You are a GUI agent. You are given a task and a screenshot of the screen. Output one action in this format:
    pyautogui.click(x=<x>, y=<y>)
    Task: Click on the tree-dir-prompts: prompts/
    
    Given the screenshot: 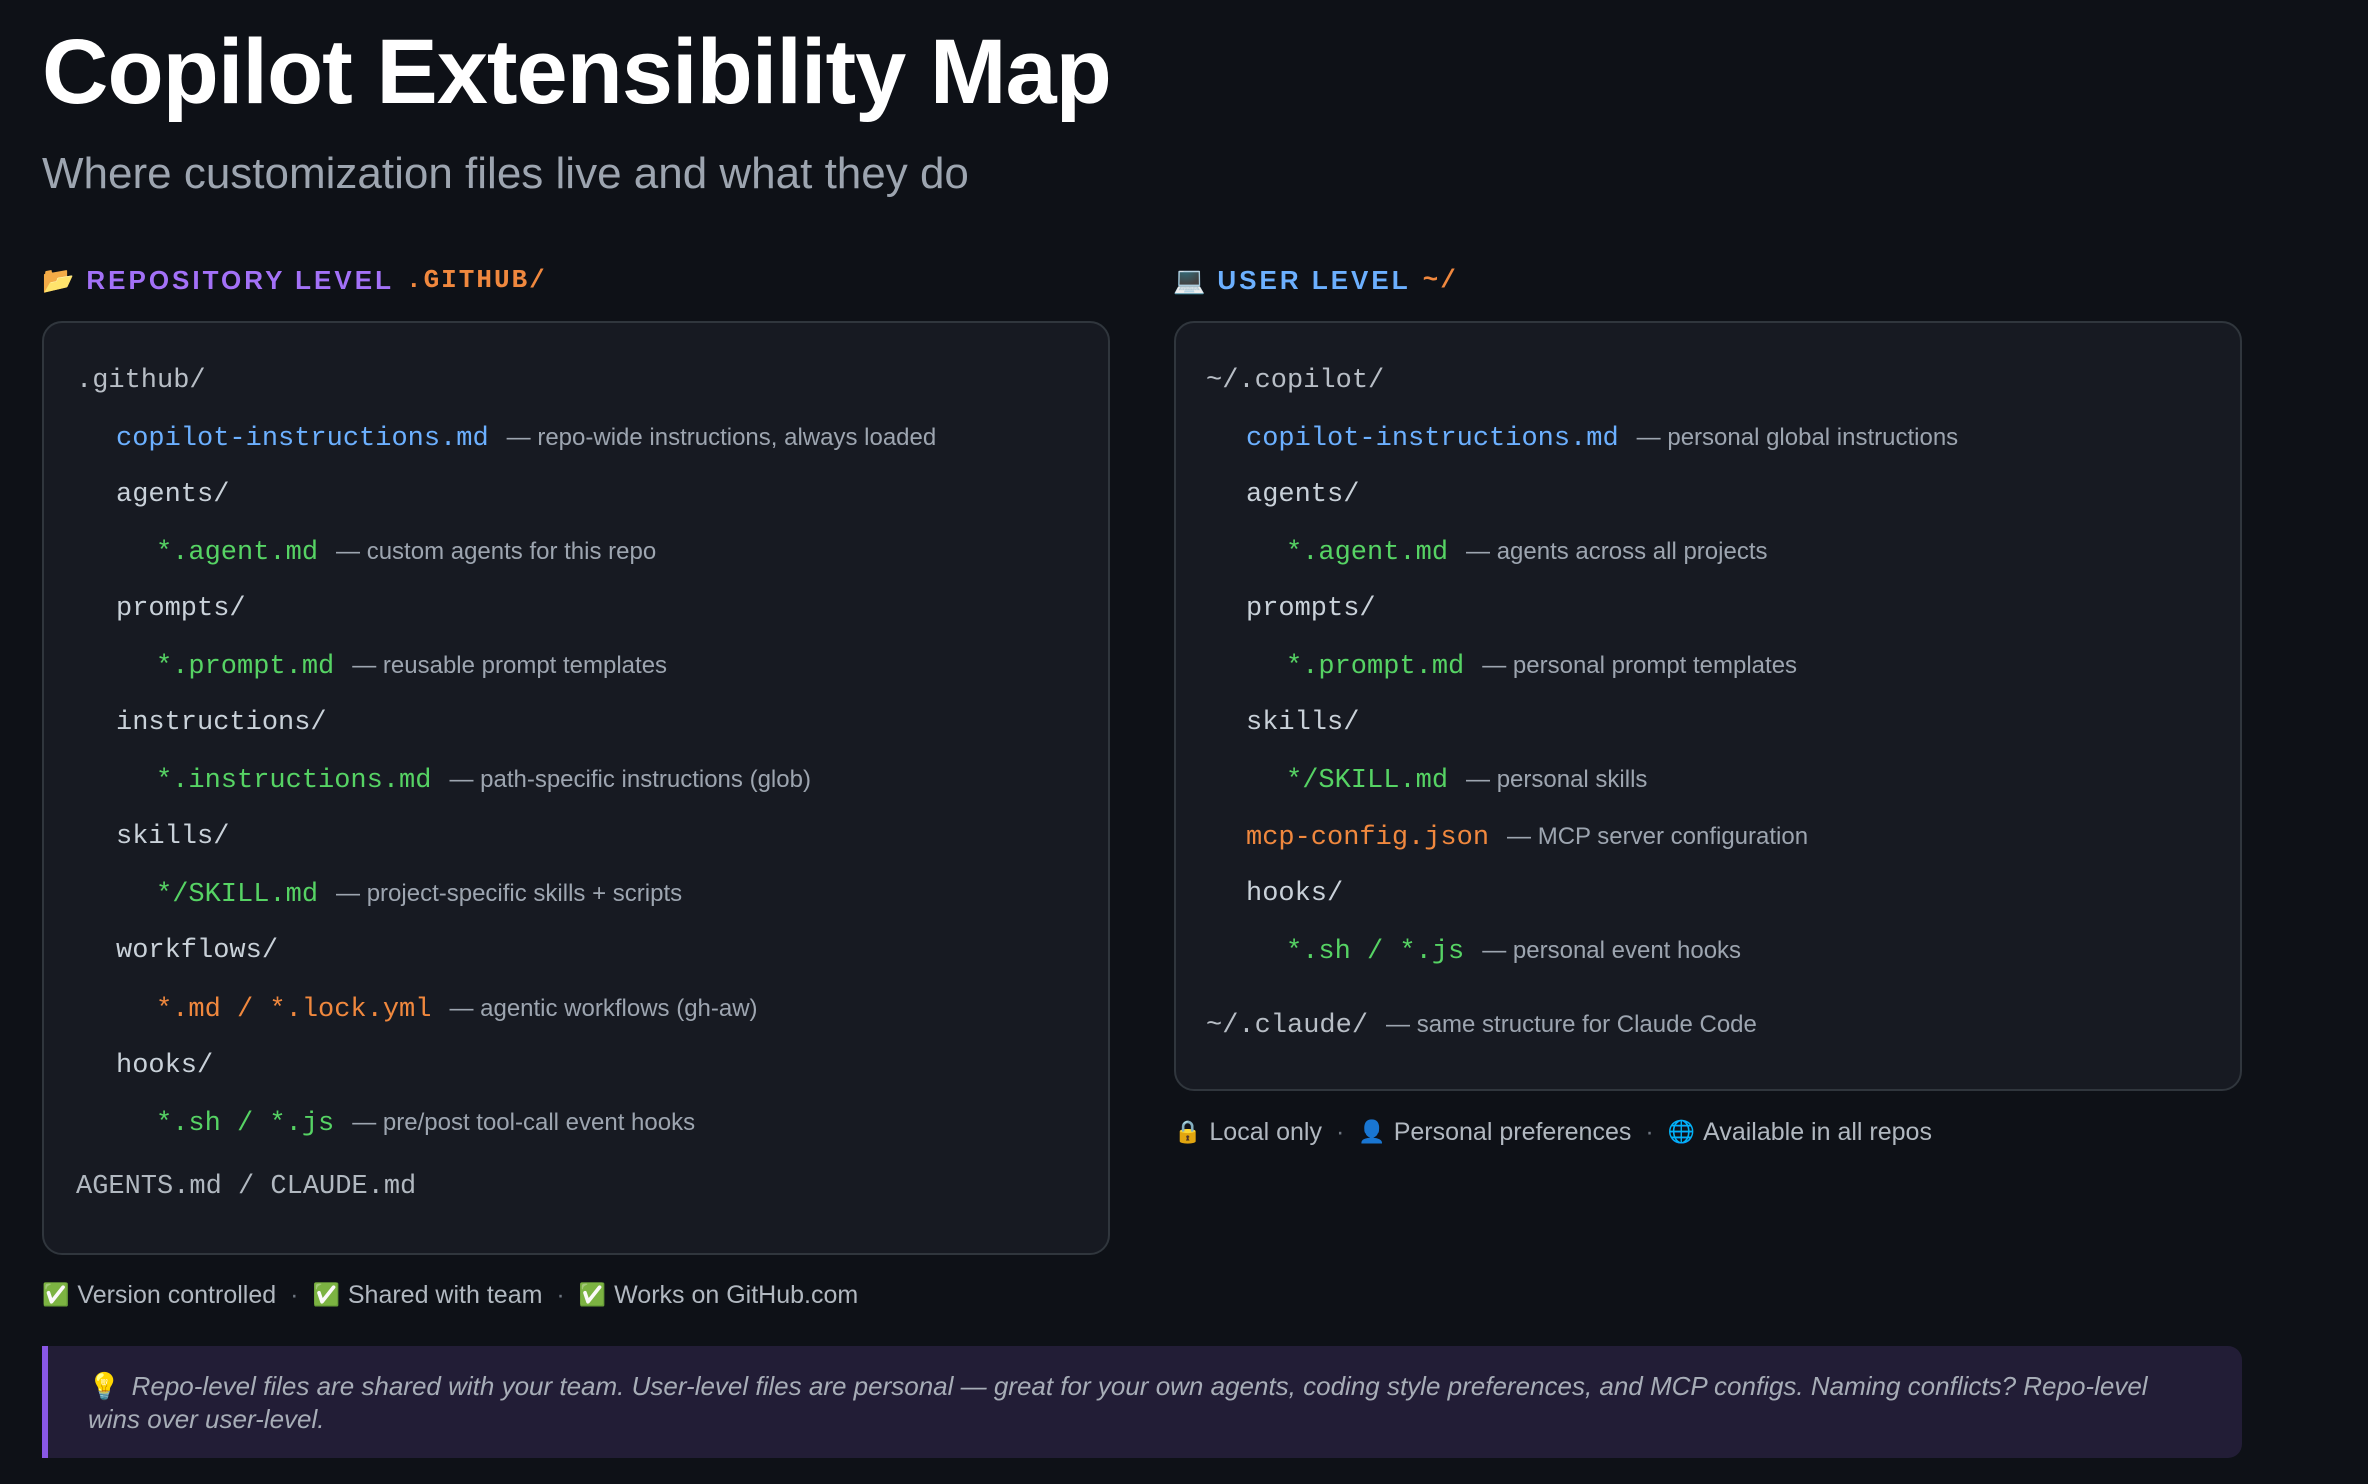 What is the action you would take?
    pyautogui.click(x=181, y=609)
    